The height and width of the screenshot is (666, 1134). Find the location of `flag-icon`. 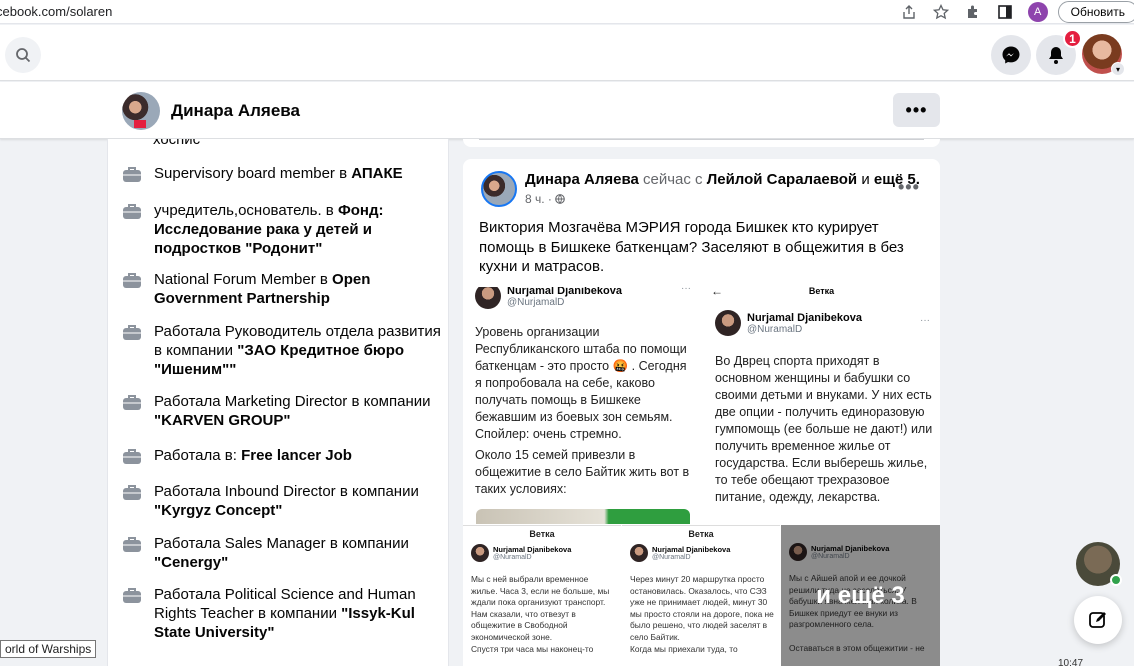

flag-icon is located at coordinates (140, 124).